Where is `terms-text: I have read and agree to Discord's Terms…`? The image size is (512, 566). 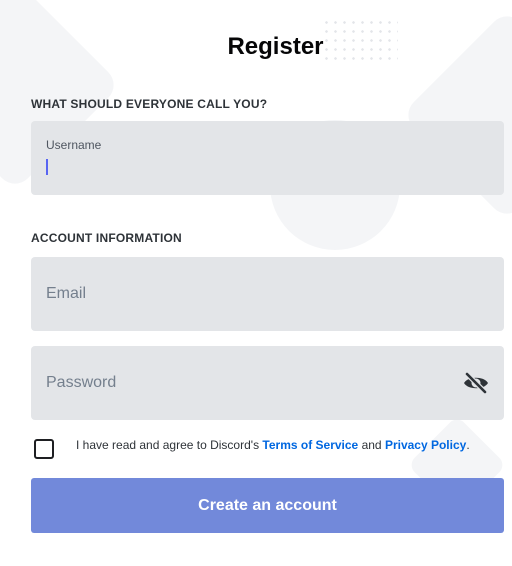 terms-text: I have read and agree to Discord's Terms… is located at coordinates (286, 448).